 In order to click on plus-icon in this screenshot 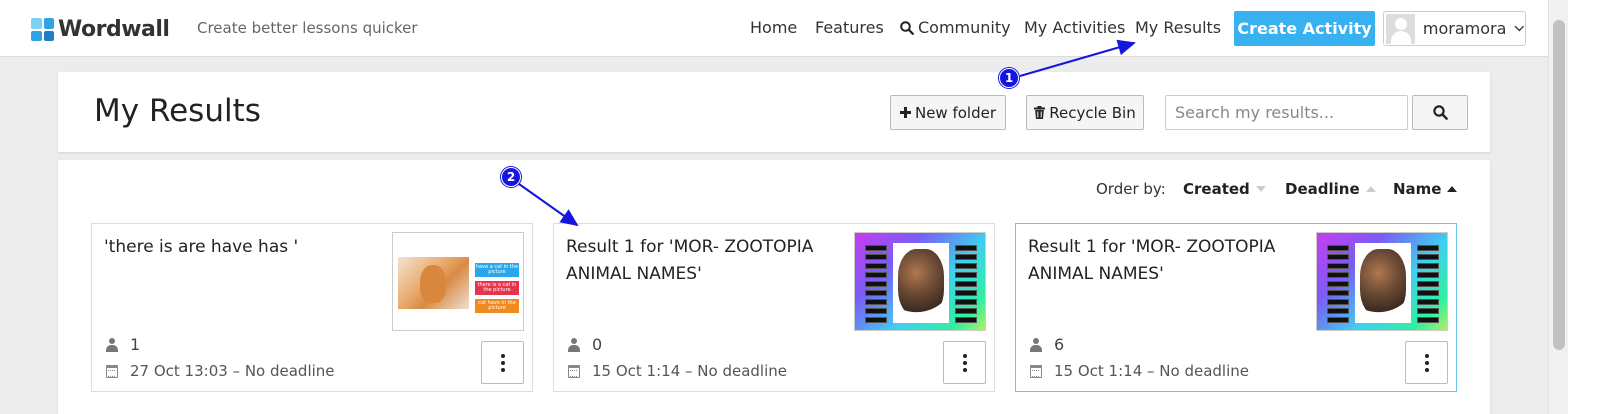, I will do `click(905, 112)`.